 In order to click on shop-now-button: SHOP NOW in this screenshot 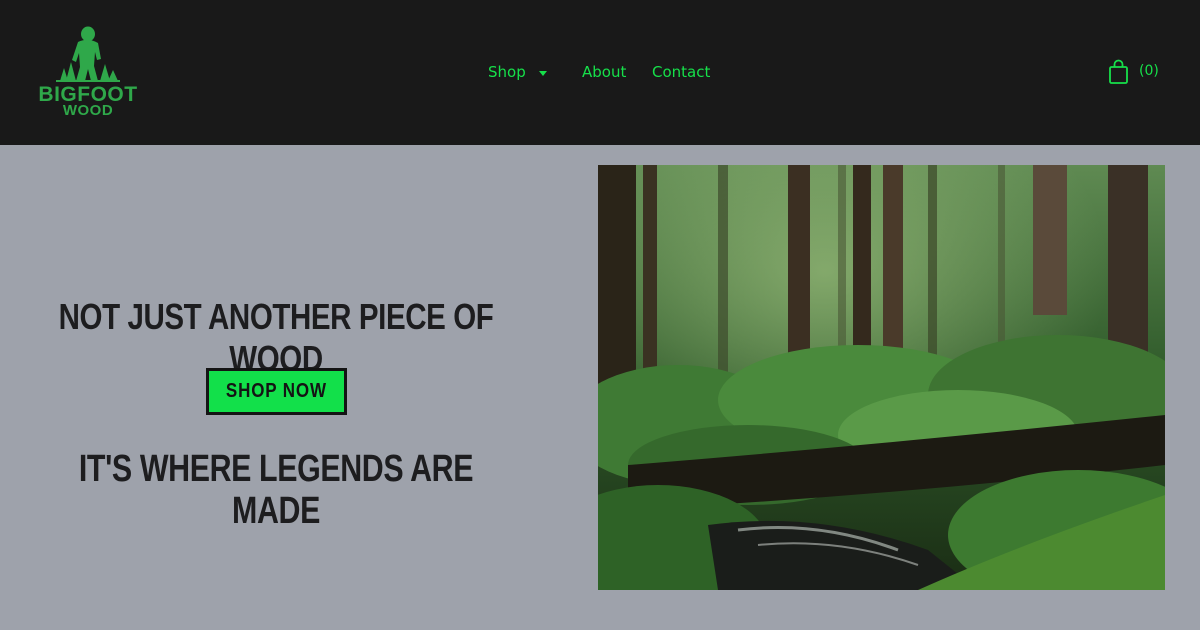, I will do `click(276, 391)`.